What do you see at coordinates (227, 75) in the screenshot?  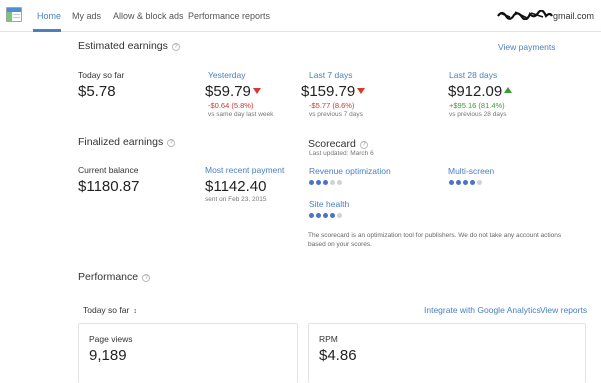 I see `yesterday-label: Yesterday` at bounding box center [227, 75].